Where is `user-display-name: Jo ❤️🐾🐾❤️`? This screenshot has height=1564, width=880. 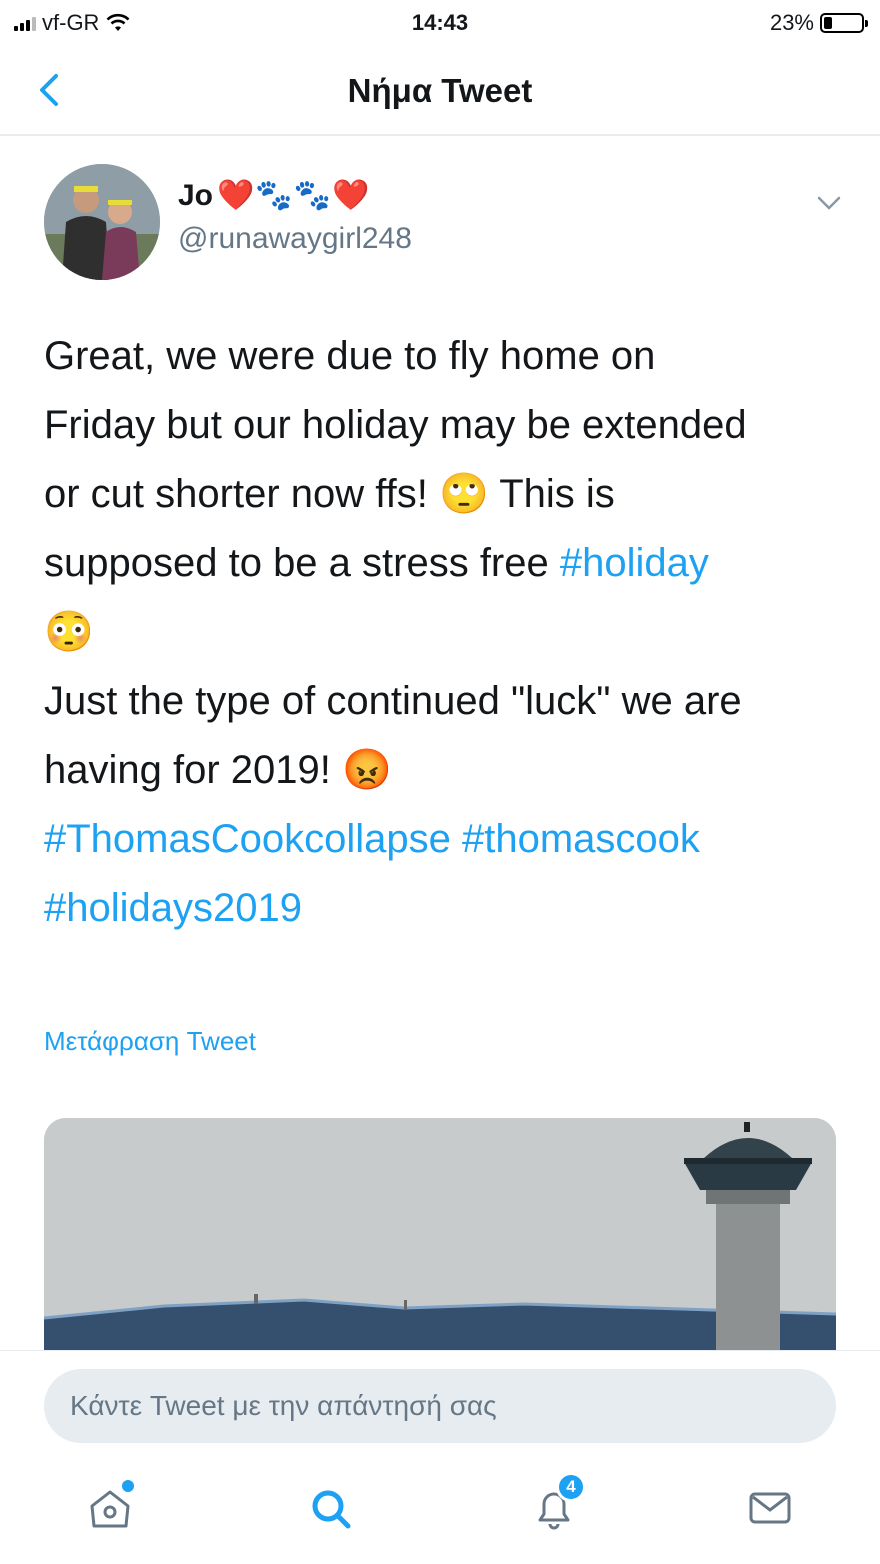 user-display-name: Jo ❤️🐾🐾❤️ is located at coordinates (274, 195).